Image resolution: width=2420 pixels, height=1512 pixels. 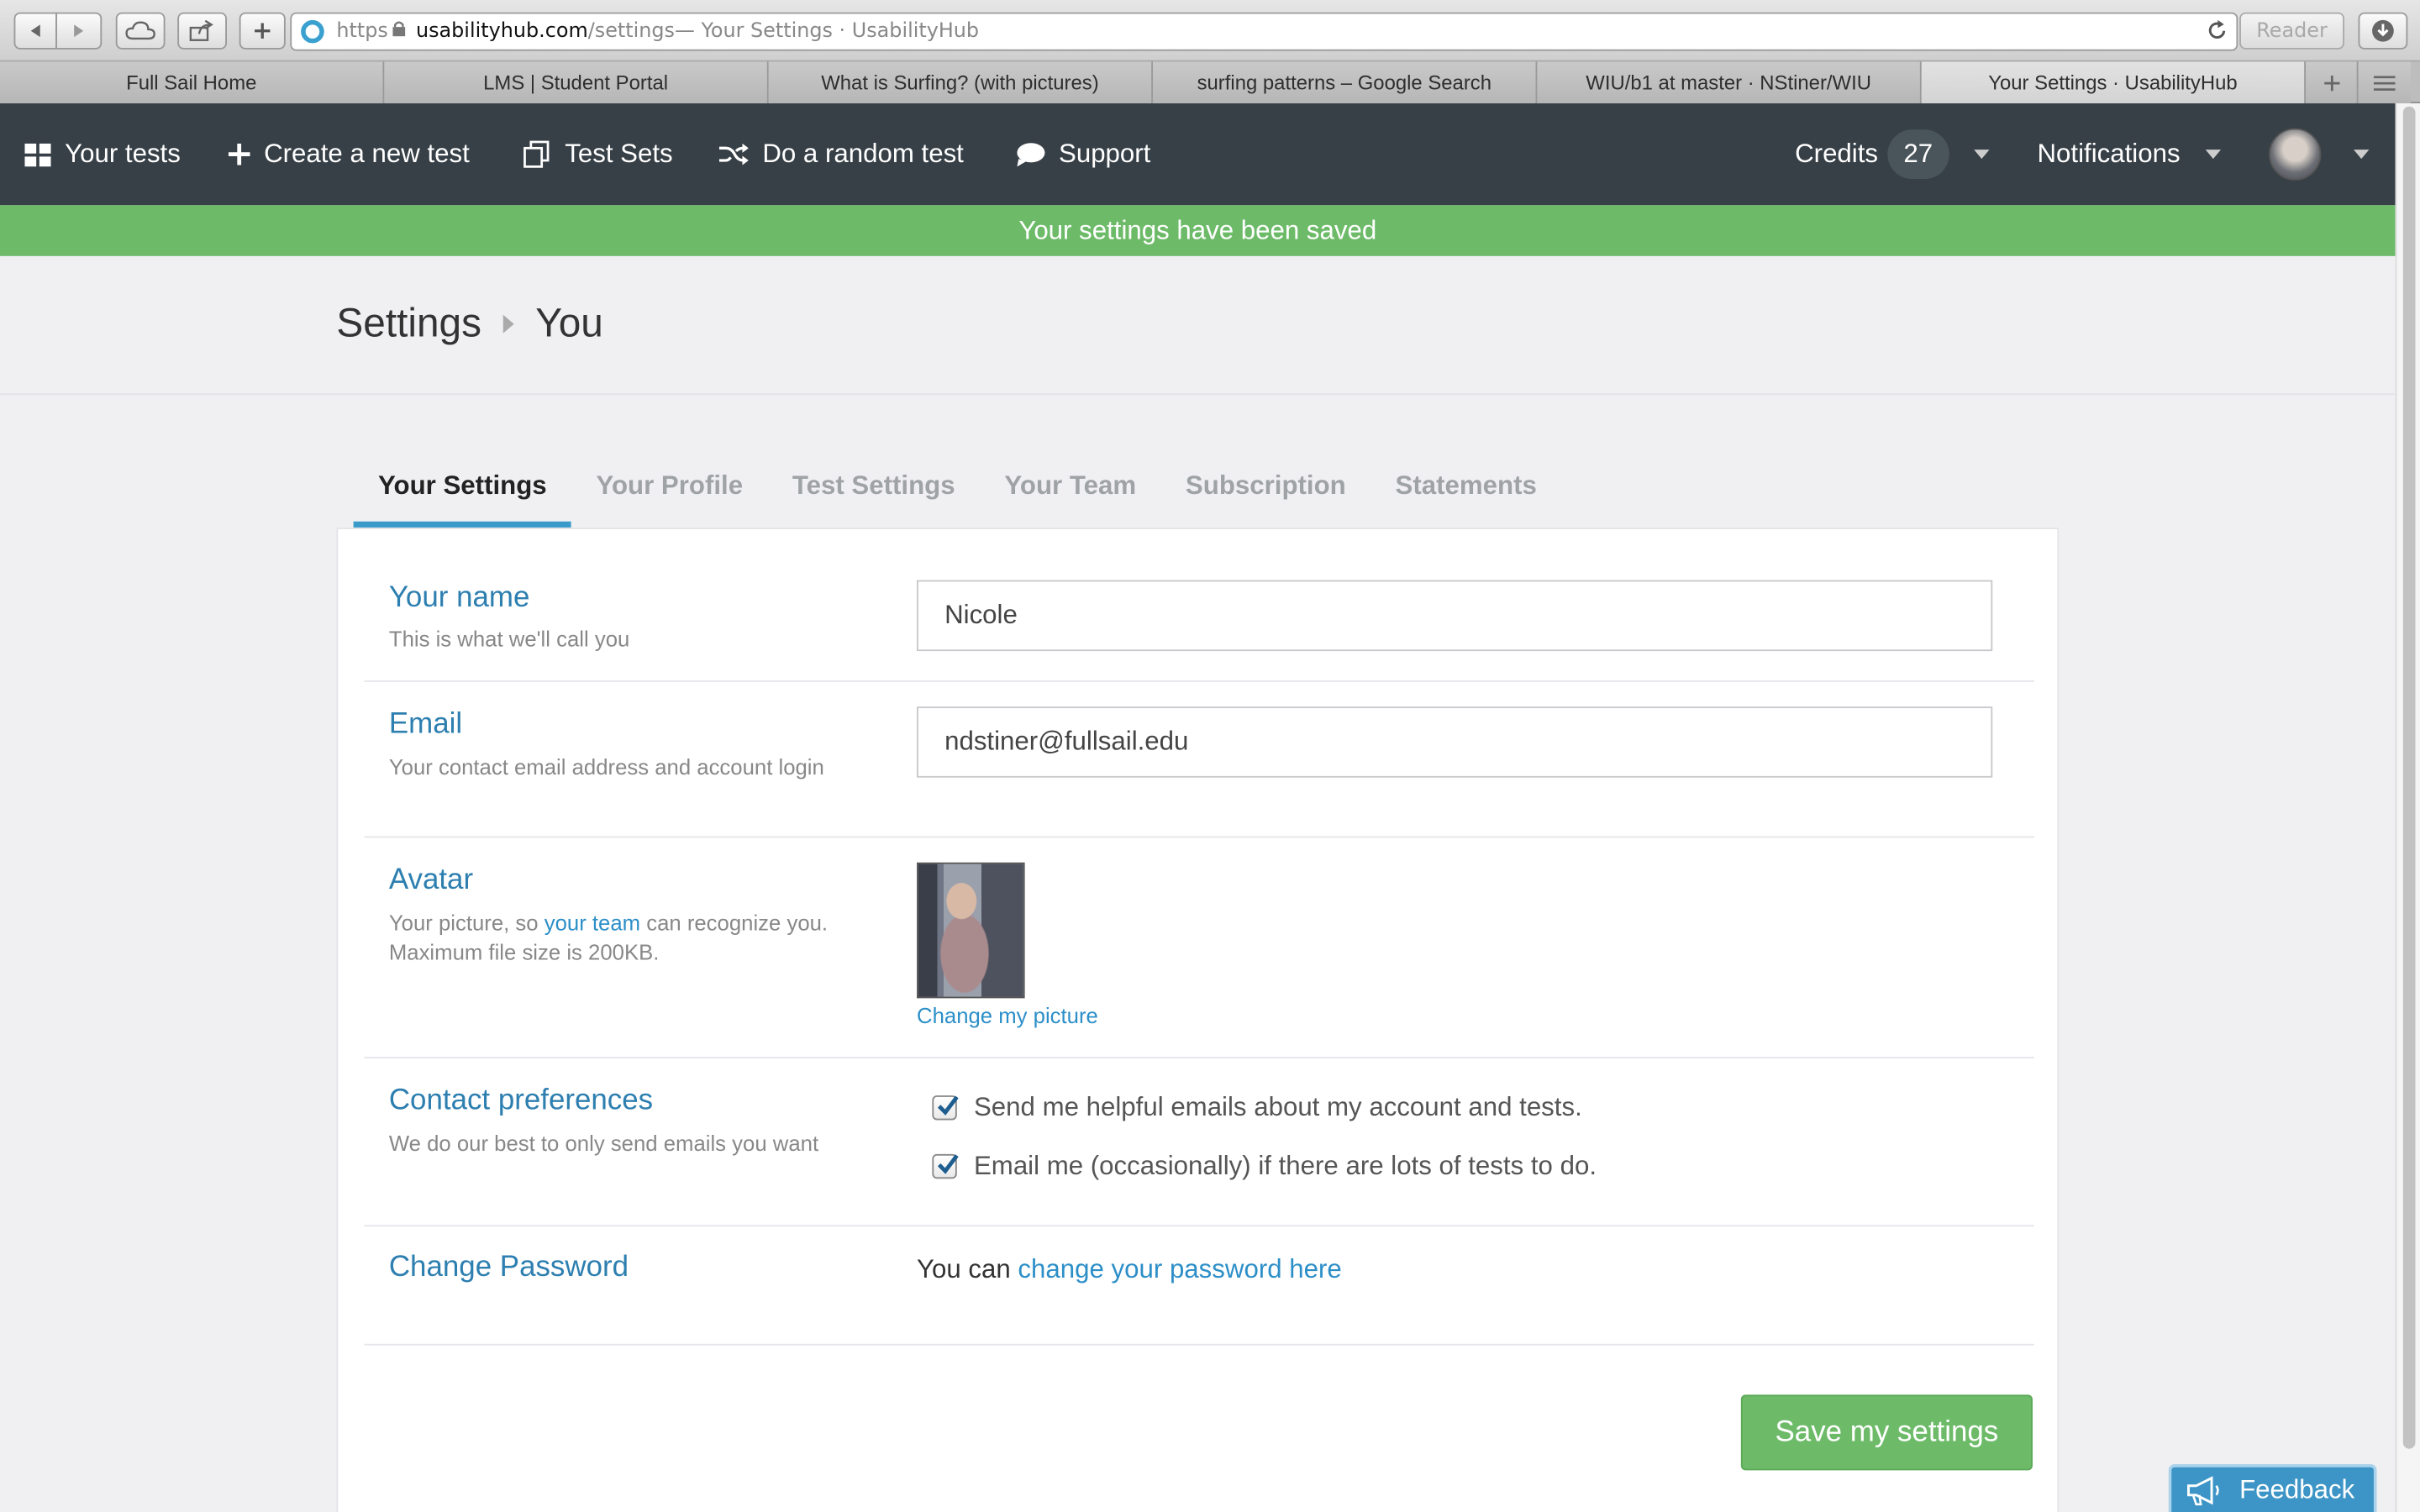 I want to click on avatar-image, so click(x=971, y=930).